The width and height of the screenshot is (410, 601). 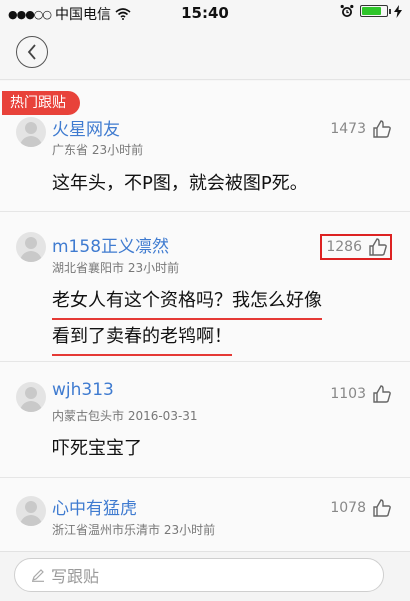 I want to click on comment-username: 火星网友, so click(x=86, y=127).